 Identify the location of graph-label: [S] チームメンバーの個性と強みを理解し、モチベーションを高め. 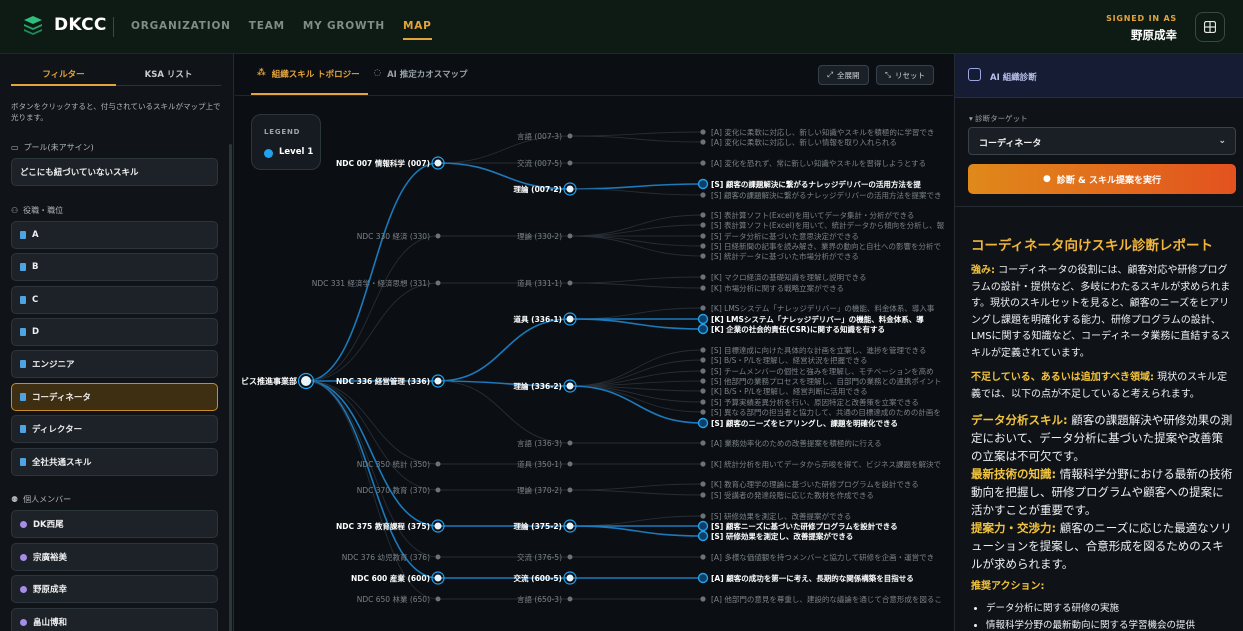
(822, 371).